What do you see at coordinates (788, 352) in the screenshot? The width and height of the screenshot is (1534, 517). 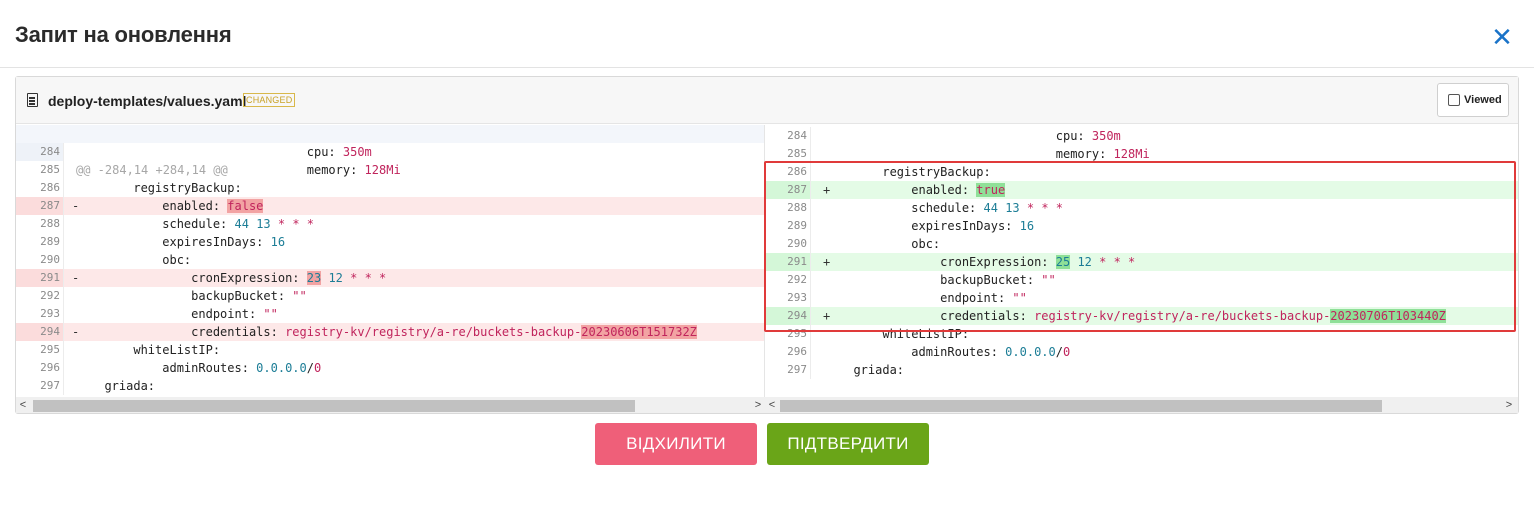 I see `line-number: 296` at bounding box center [788, 352].